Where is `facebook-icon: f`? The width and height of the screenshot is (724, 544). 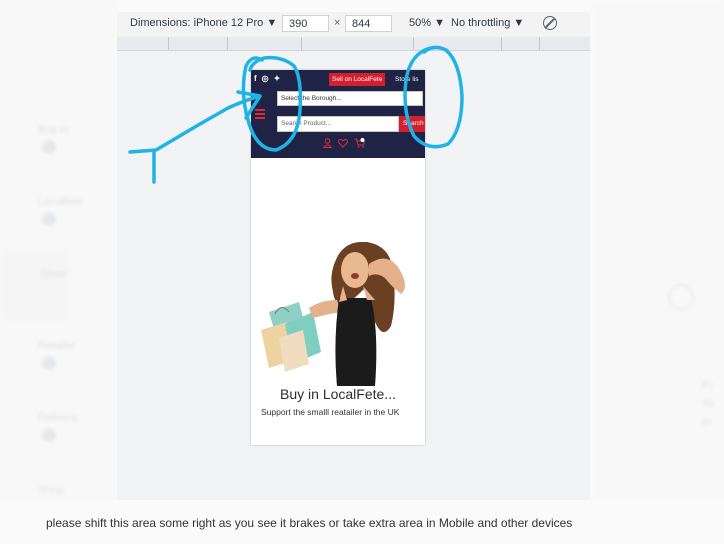
facebook-icon: f is located at coordinates (255, 78).